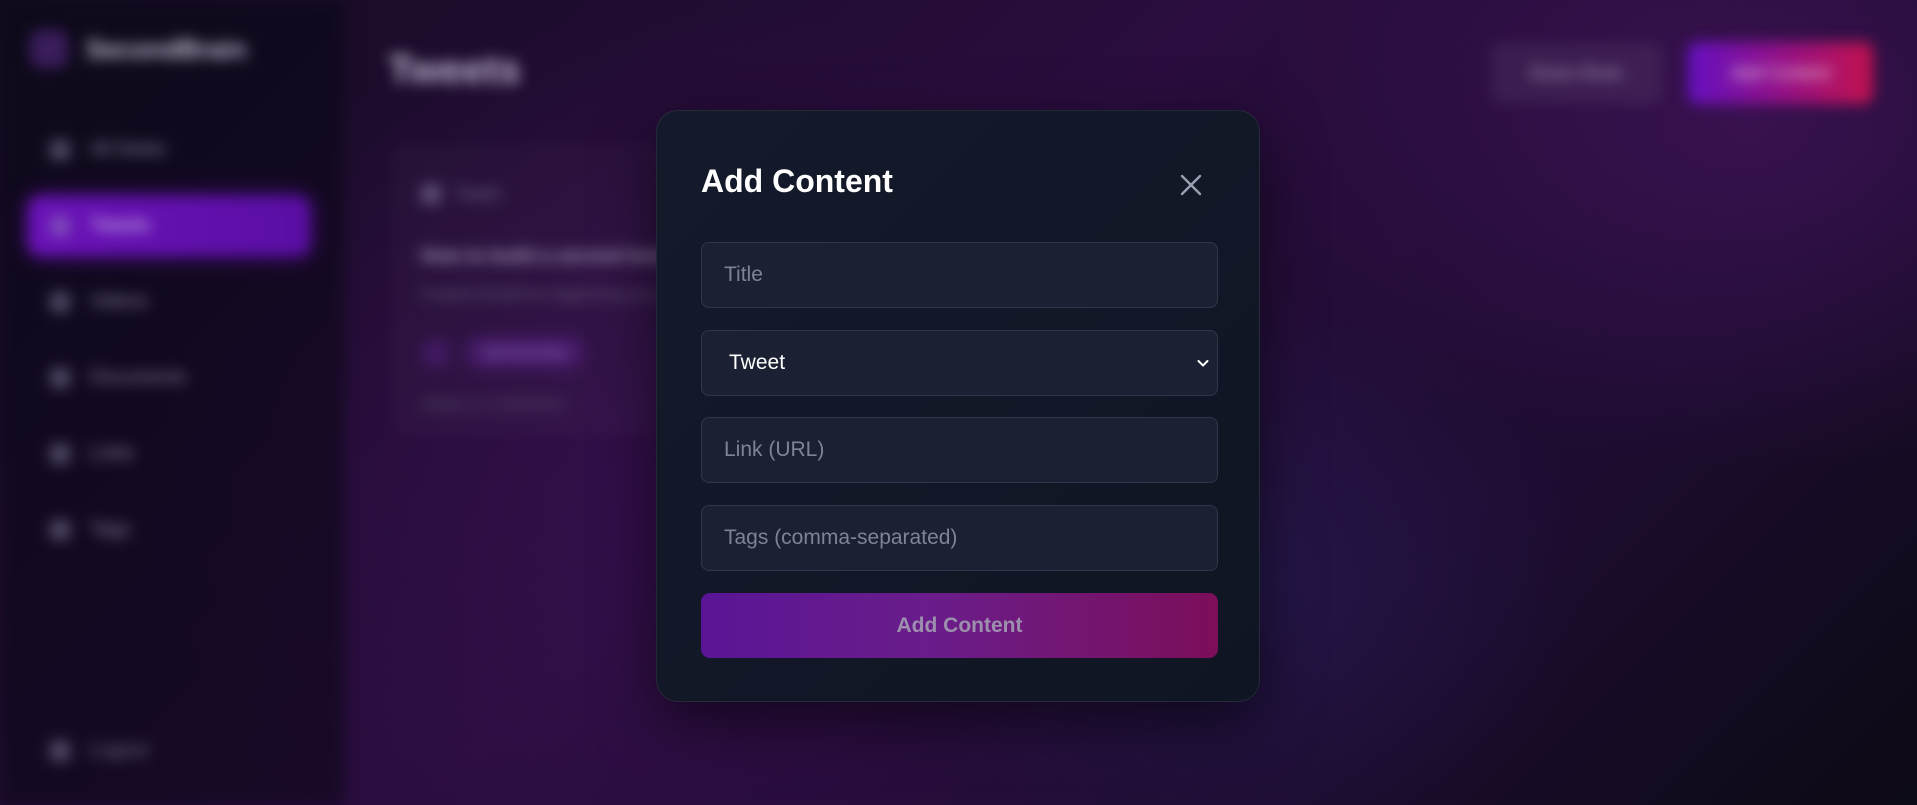 The width and height of the screenshot is (1917, 805). Describe the element at coordinates (454, 70) in the screenshot. I see `page-title: Tweets` at that location.